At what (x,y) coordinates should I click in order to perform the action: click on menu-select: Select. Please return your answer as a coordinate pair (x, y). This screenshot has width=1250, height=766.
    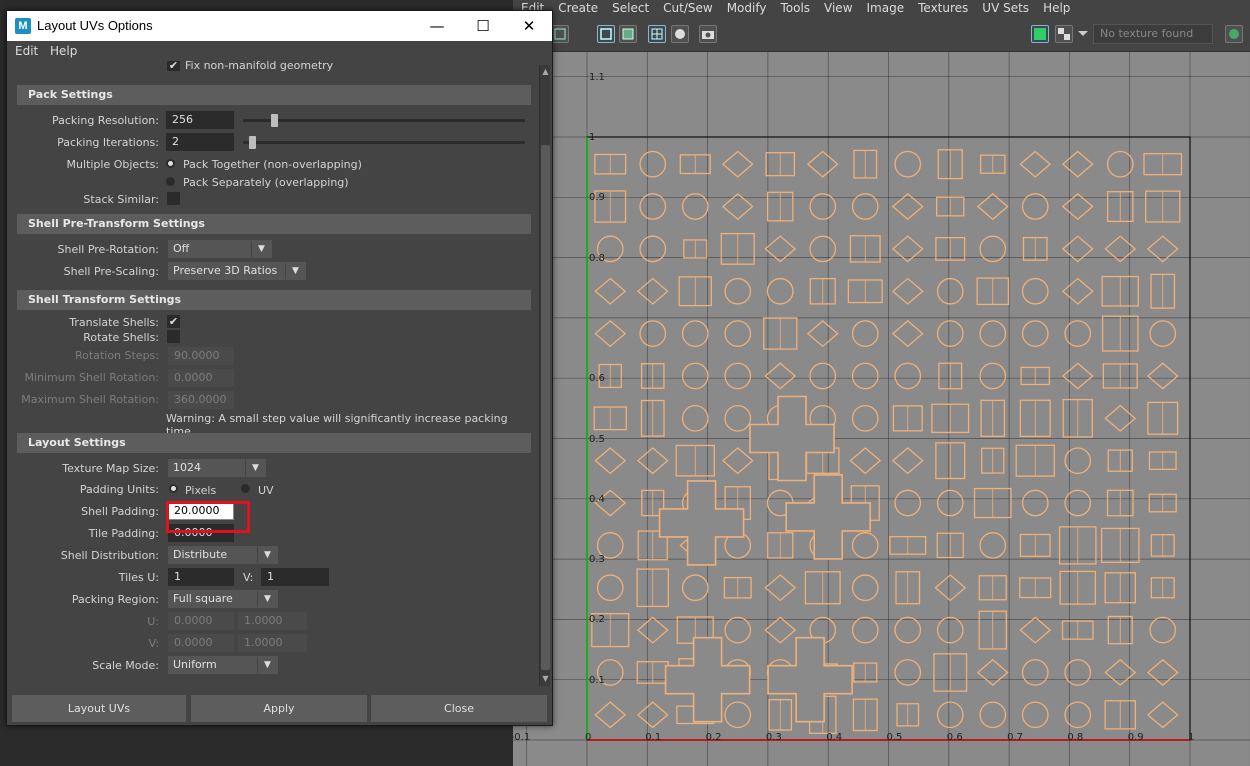
    Looking at the image, I should click on (630, 8).